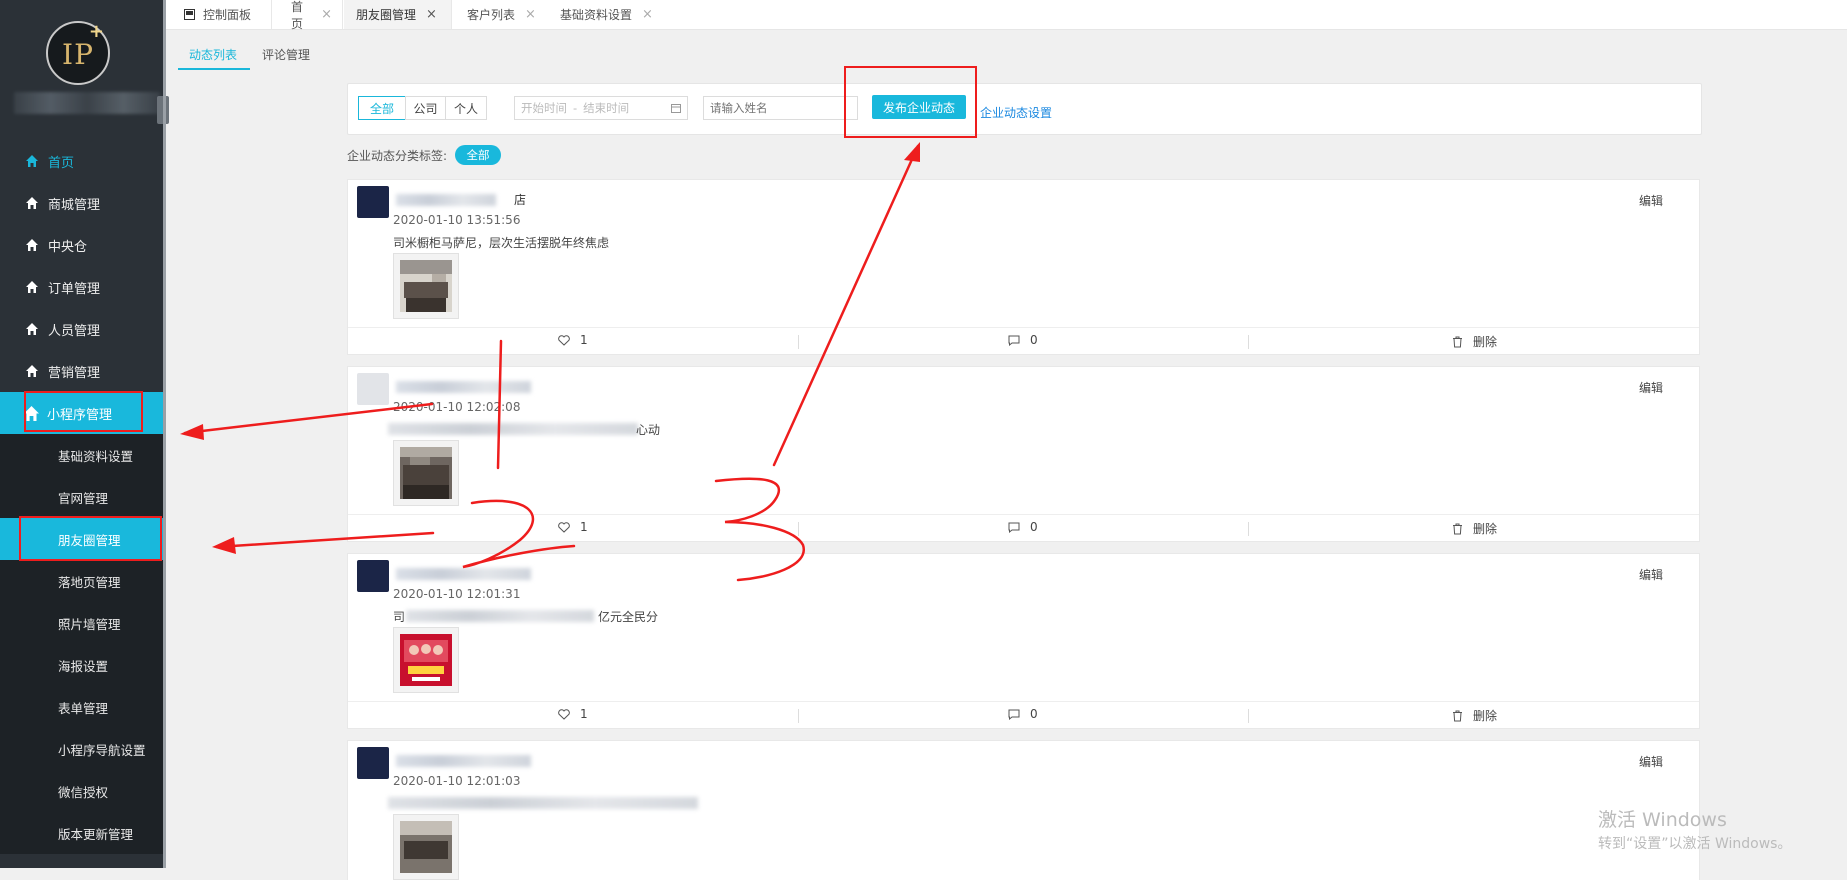  I want to click on tab-label: 控制面板, so click(227, 15).